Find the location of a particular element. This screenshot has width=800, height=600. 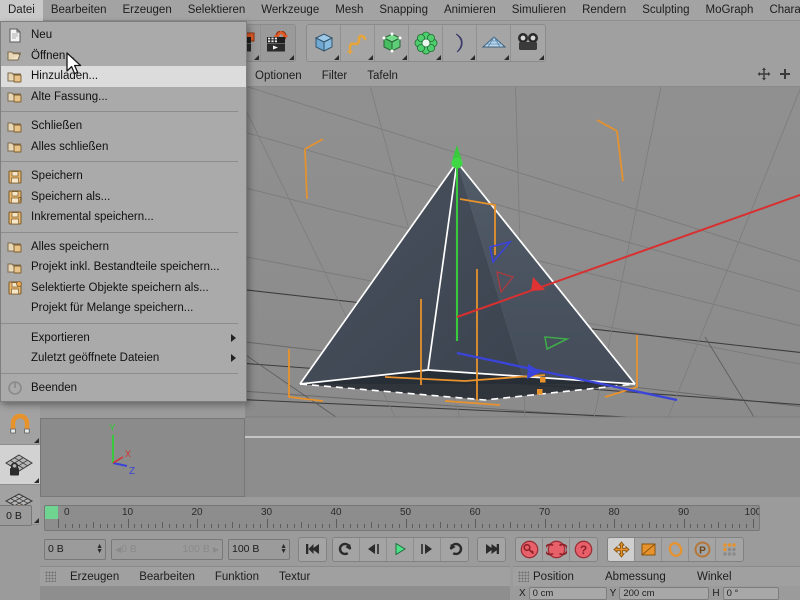

material-manager-area is located at coordinates (275, 593).